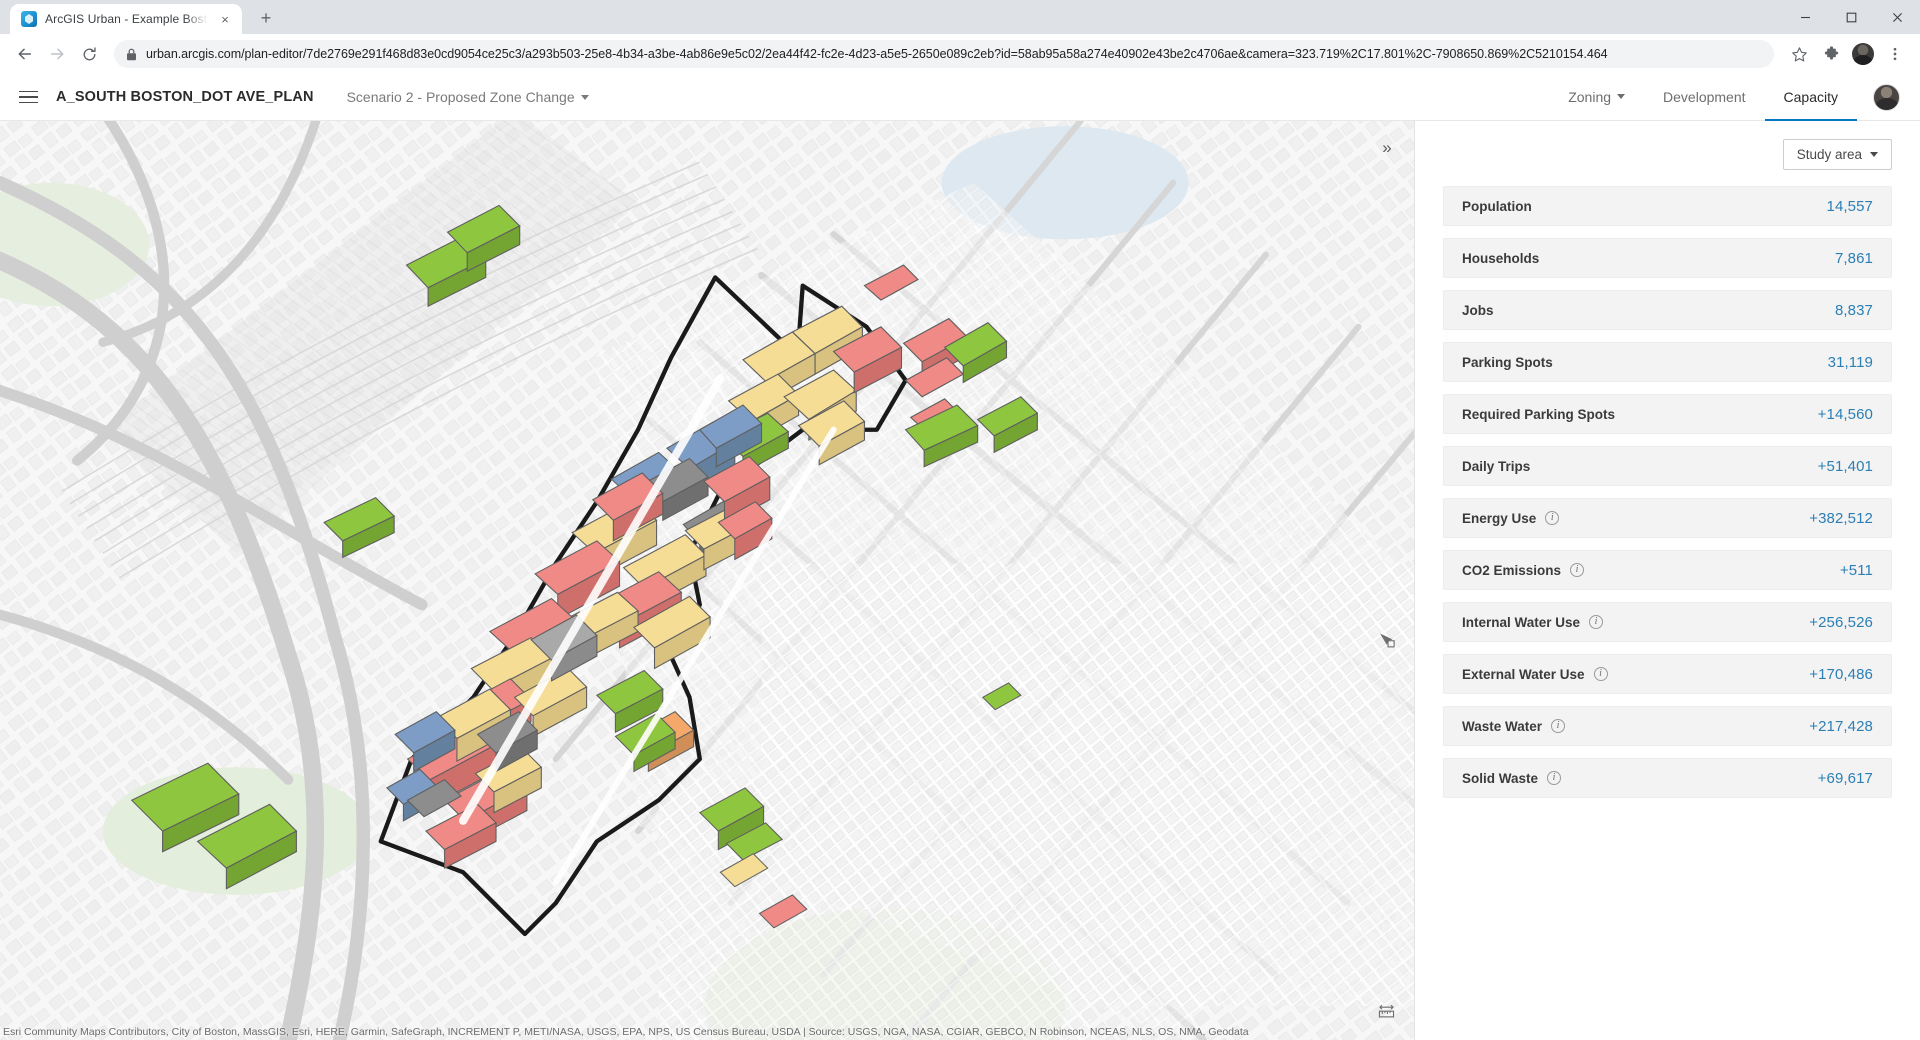 The image size is (1920, 1040). Describe the element at coordinates (1667, 622) in the screenshot. I see `metric-row-internal-water-use: Internal Water Use i +256,526` at that location.